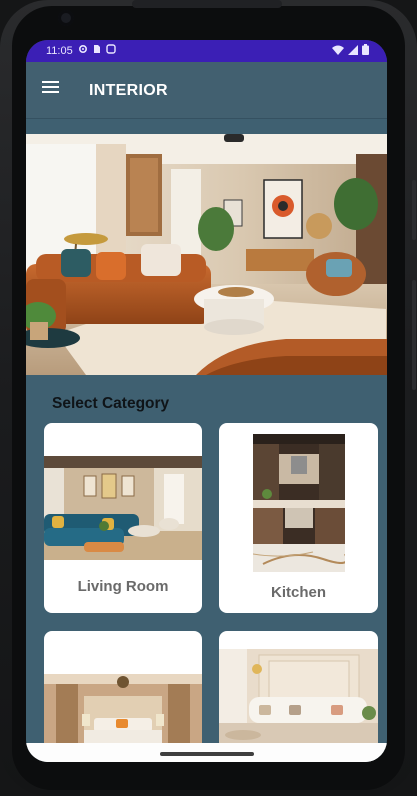 This screenshot has height=796, width=417. Describe the element at coordinates (128, 90) in the screenshot. I see `app-title: INTERIOR` at that location.